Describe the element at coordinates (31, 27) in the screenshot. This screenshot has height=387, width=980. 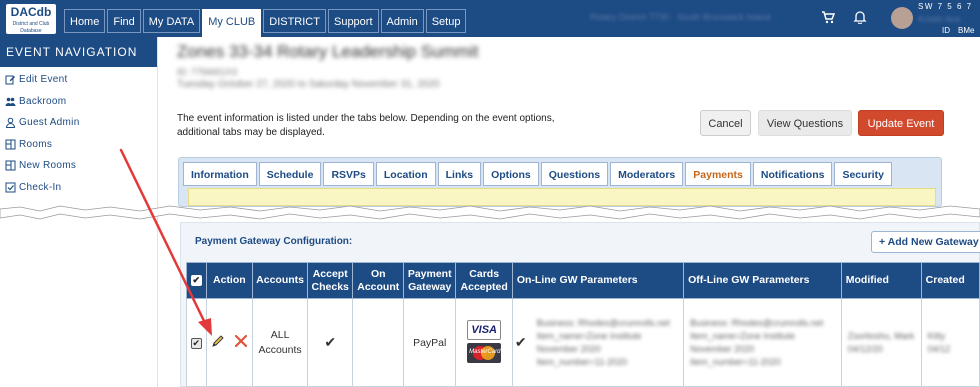
I see `logo-subtext: District and Club Database` at that location.